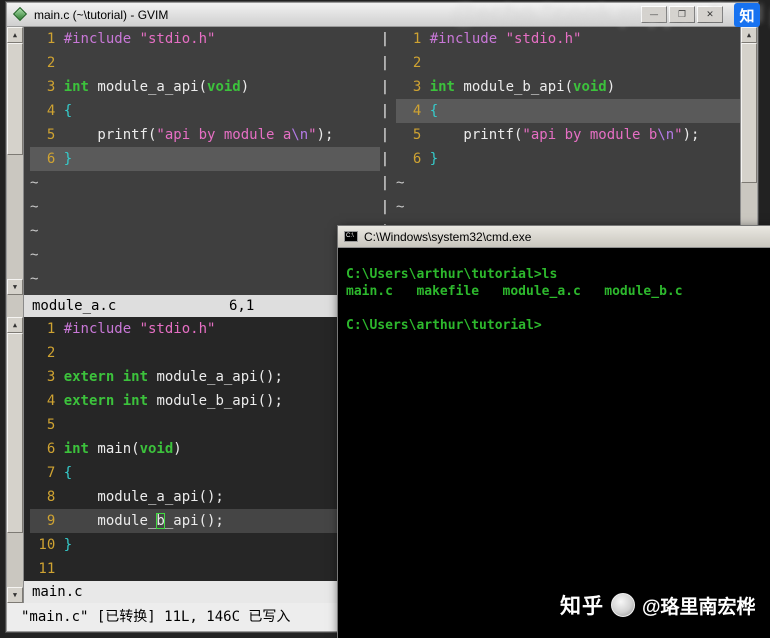  What do you see at coordinates (148, 87) in the screenshot?
I see `code-line: 3 int module_a_api(void)` at bounding box center [148, 87].